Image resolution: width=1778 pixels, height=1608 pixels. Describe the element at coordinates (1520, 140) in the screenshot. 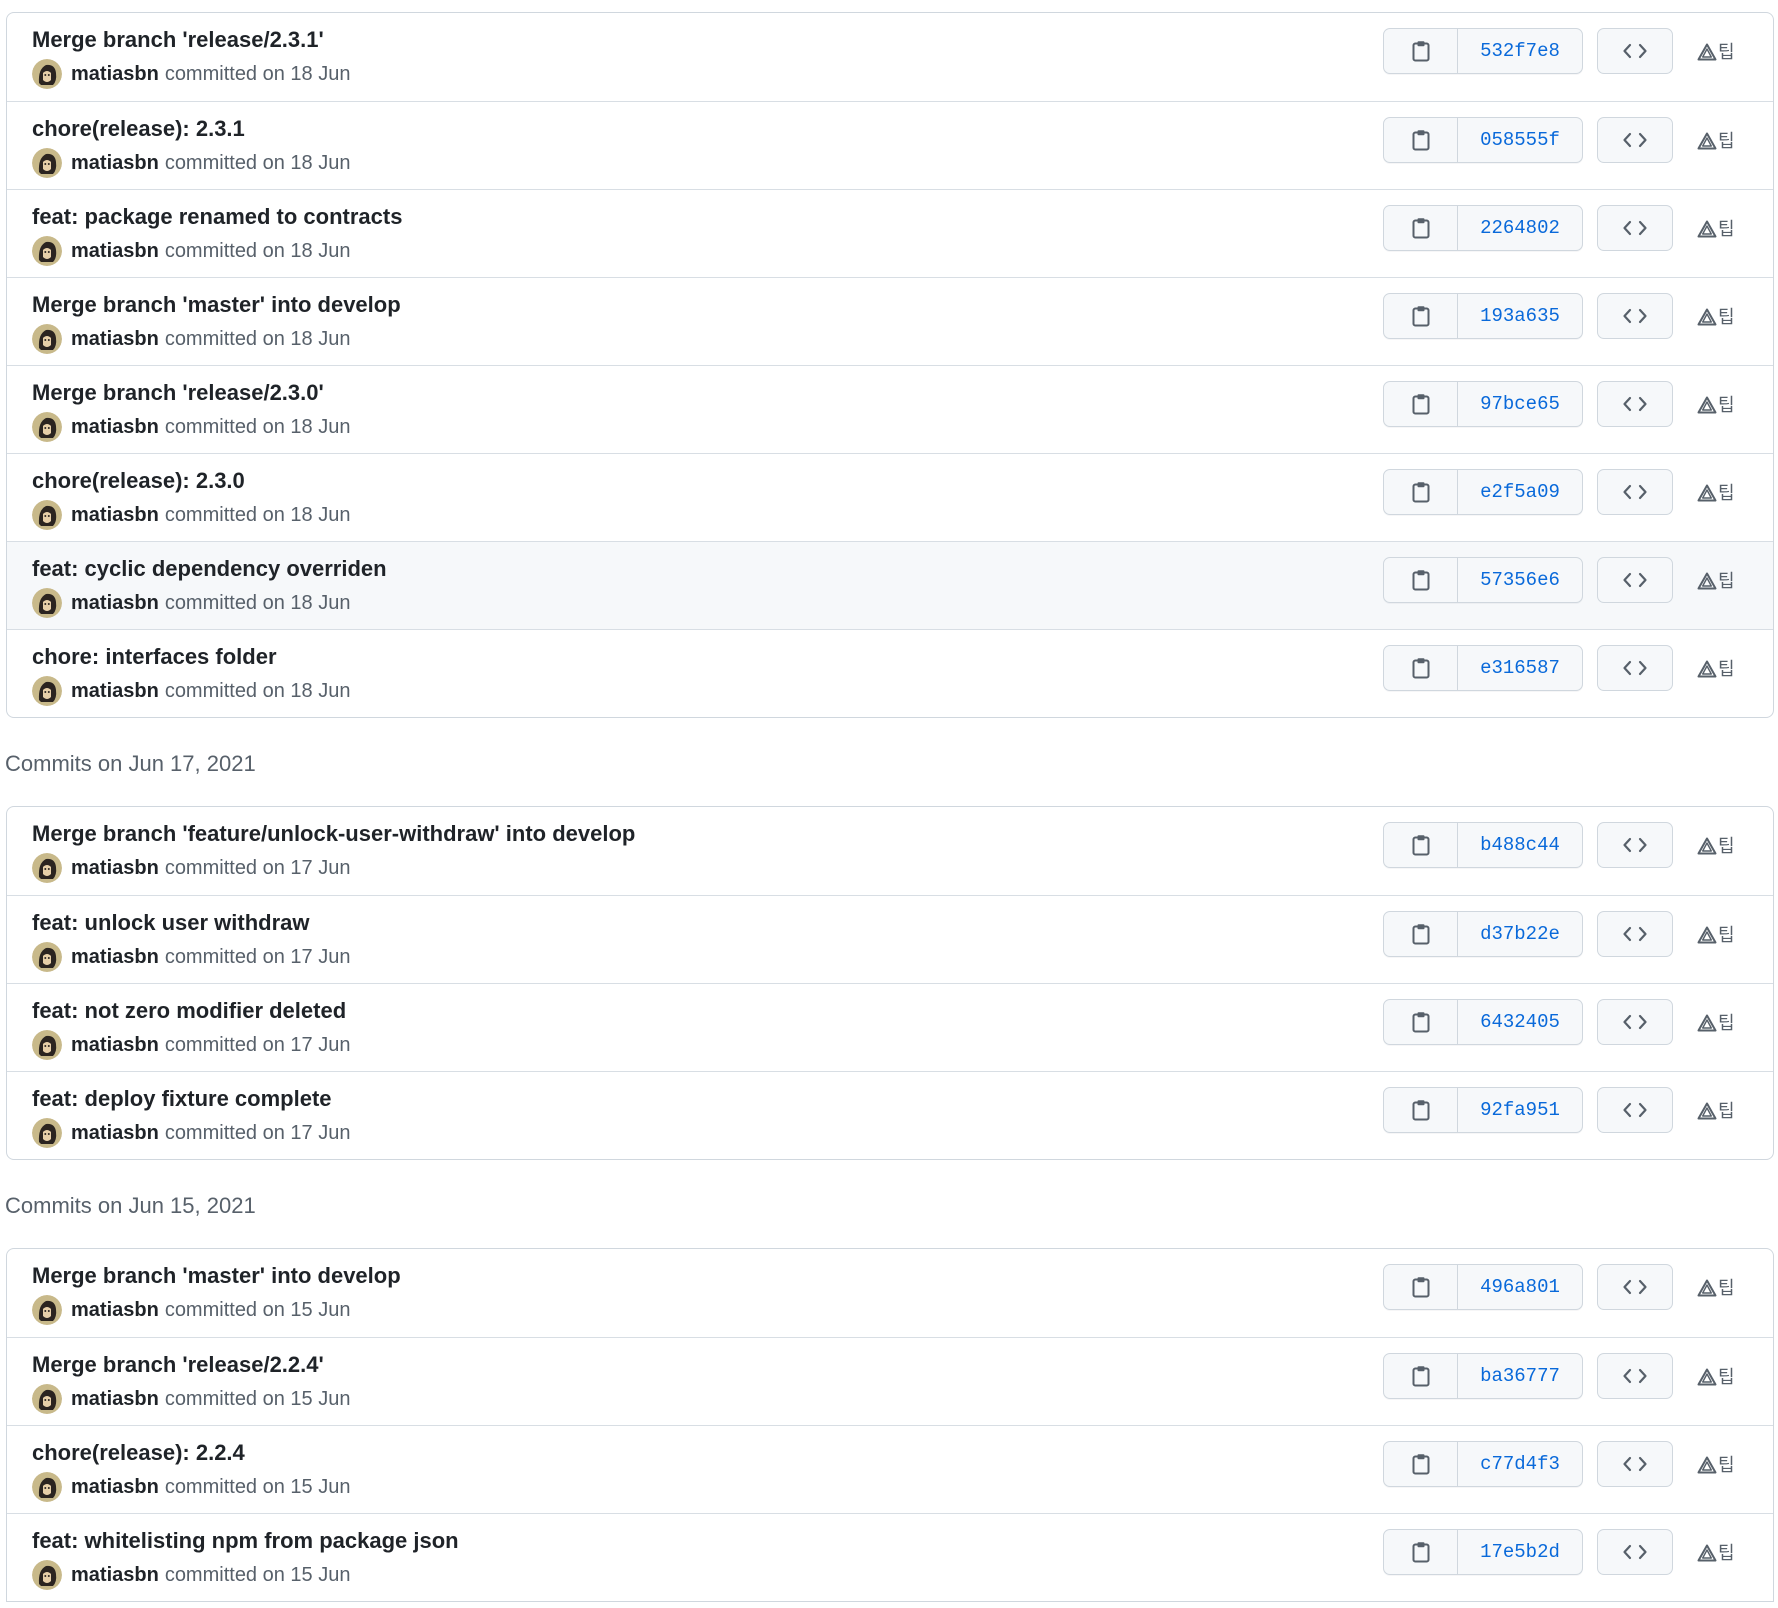

I see `commit-sha-link: 058555f` at that location.